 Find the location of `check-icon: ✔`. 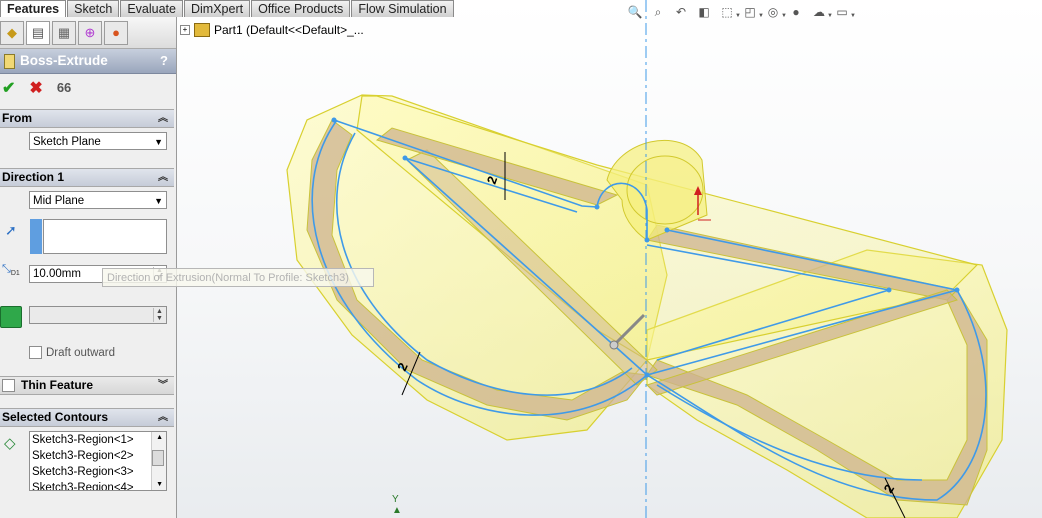

check-icon: ✔ is located at coordinates (9, 88).